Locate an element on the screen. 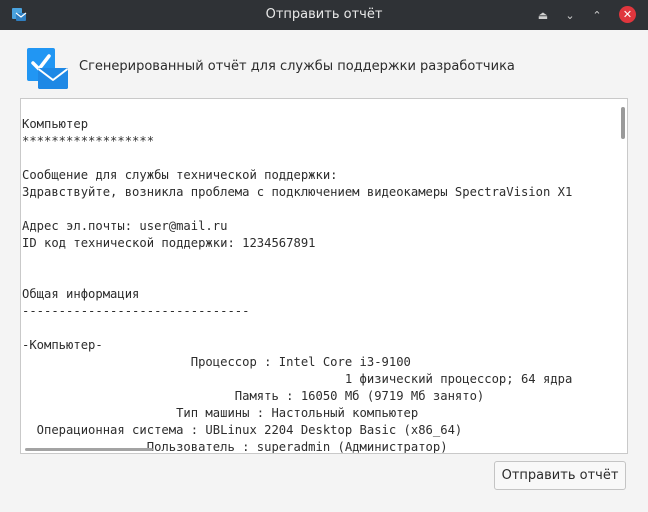  close-icon: ✕ is located at coordinates (627, 14).